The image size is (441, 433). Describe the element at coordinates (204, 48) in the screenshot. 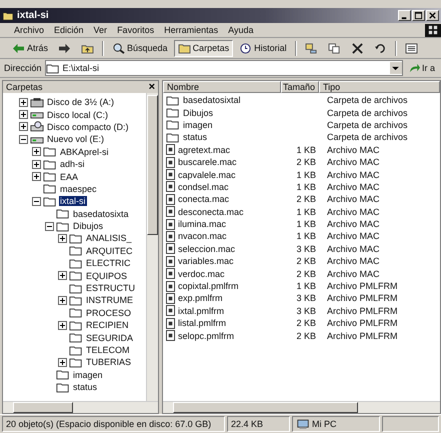

I see `folders-button: Carpetas` at that location.